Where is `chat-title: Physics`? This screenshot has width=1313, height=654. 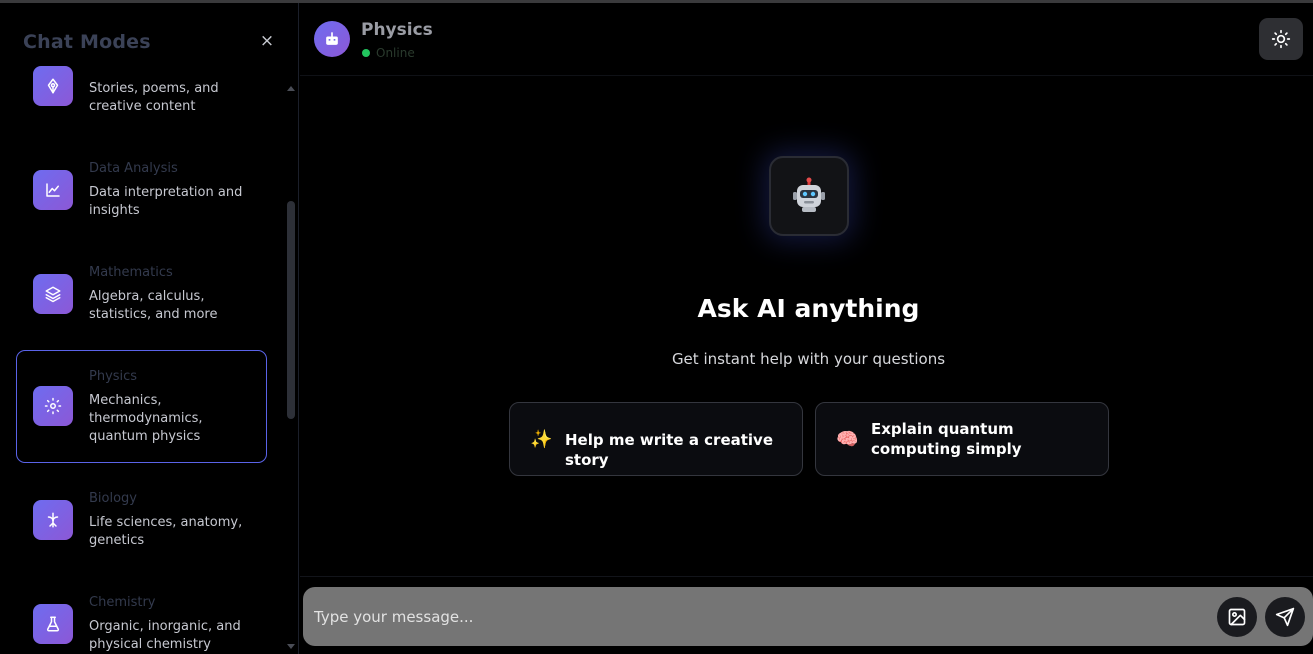 chat-title: Physics is located at coordinates (397, 30).